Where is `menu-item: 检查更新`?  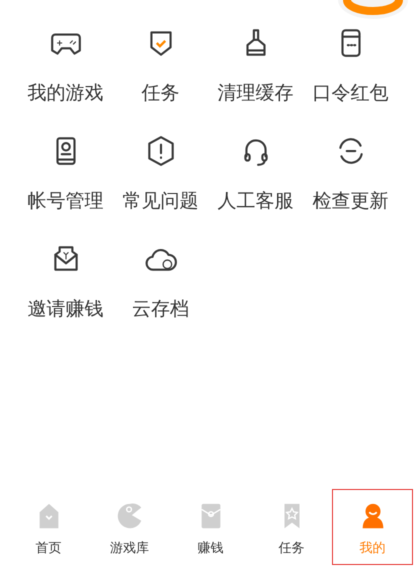
menu-item: 检查更新 is located at coordinates (350, 174).